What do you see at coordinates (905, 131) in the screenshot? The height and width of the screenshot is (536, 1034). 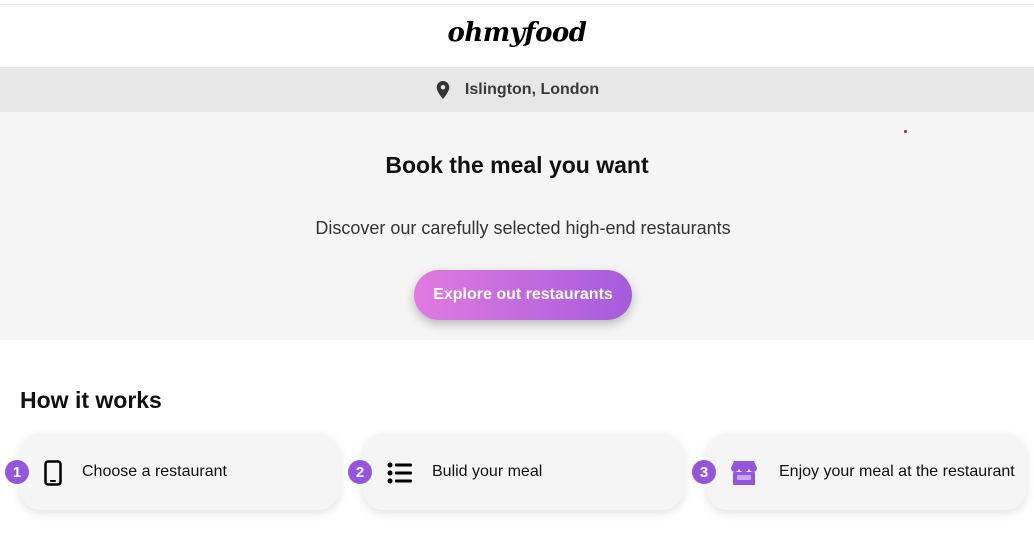 I see `decorative-dot` at bounding box center [905, 131].